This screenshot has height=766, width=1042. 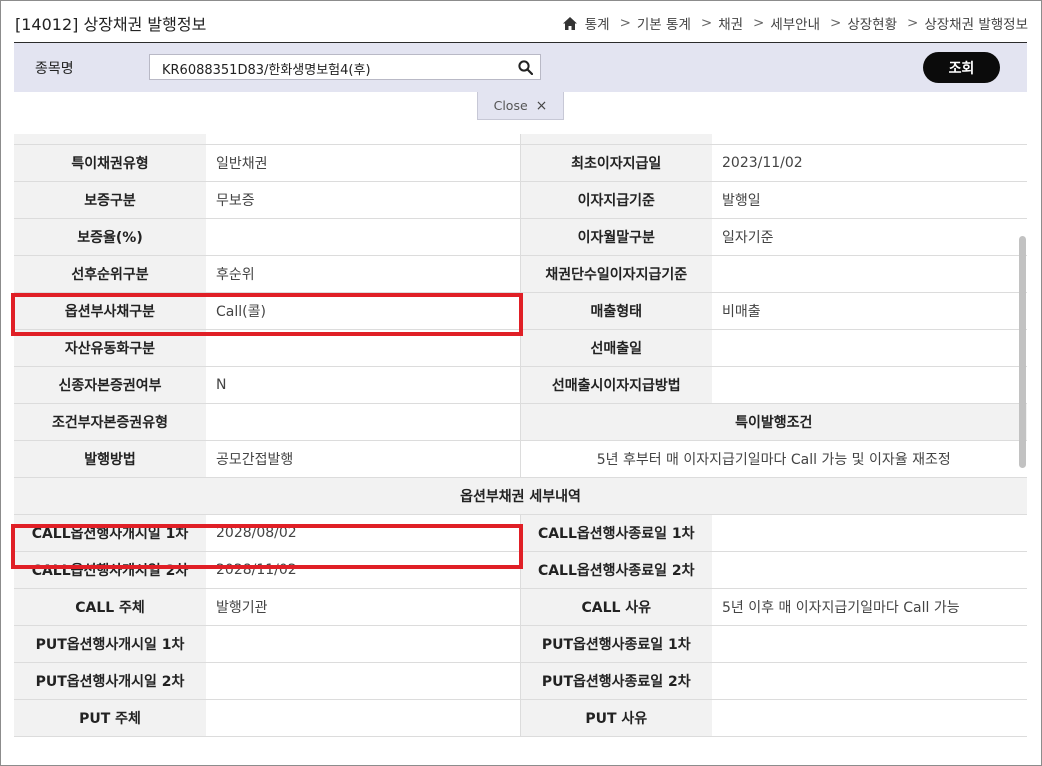 What do you see at coordinates (110, 570) in the screenshot?
I see `field-label: CALL옵션행사개시일 2차` at bounding box center [110, 570].